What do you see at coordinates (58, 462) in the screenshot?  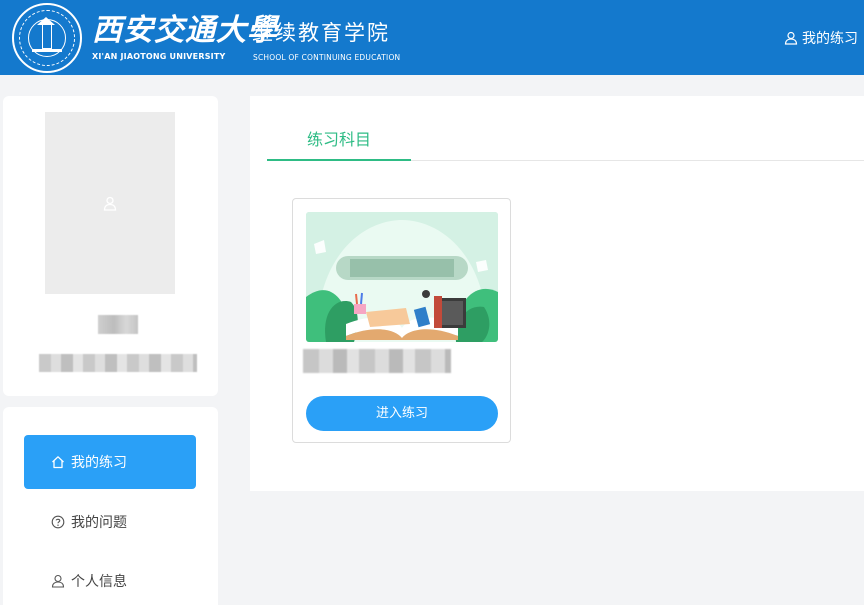 I see `home-icon` at bounding box center [58, 462].